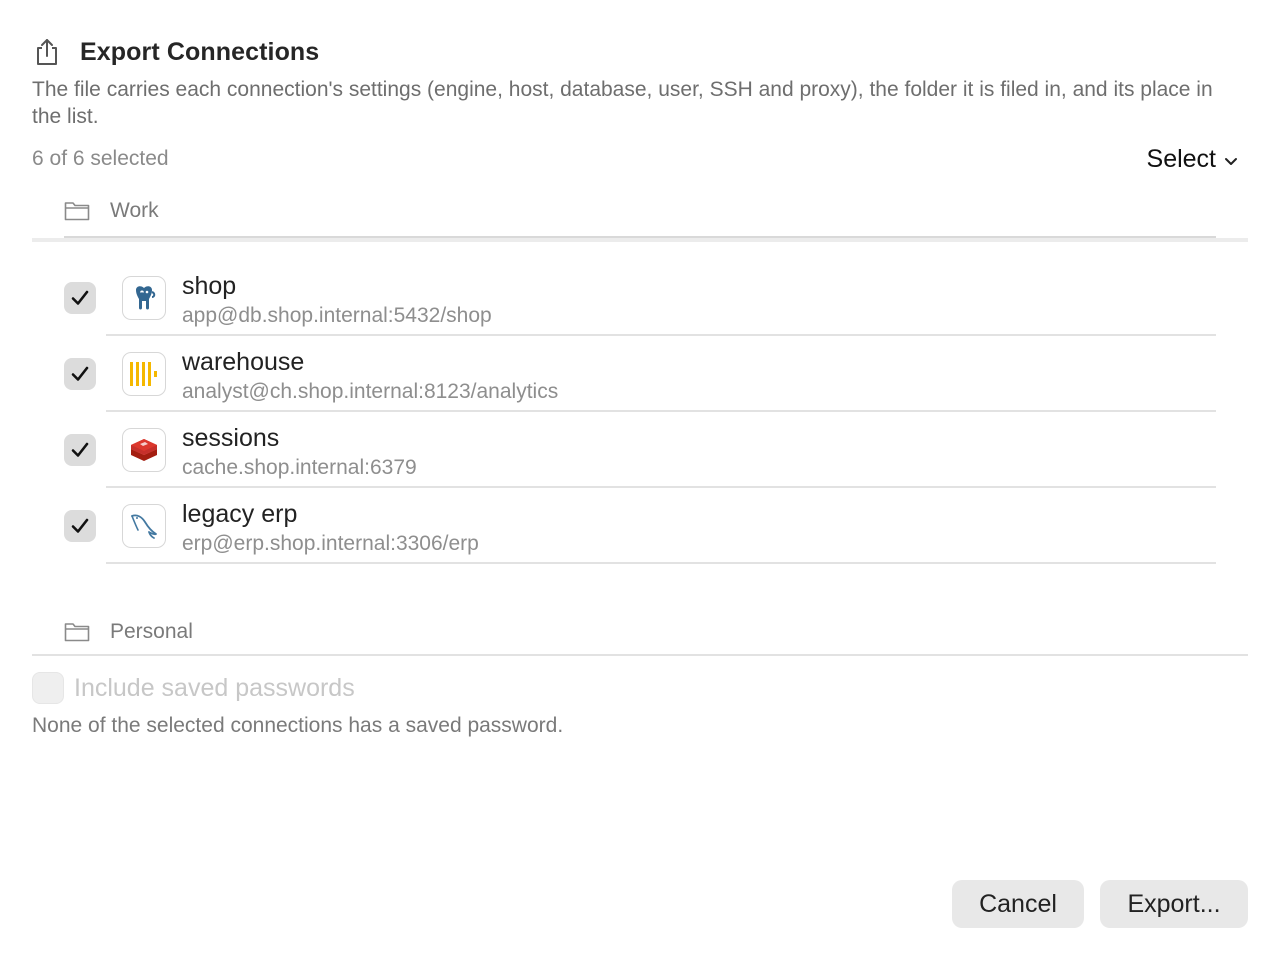  What do you see at coordinates (330, 543) in the screenshot?
I see `connection-detail: erp@erp.shop.internal:3306/erp` at bounding box center [330, 543].